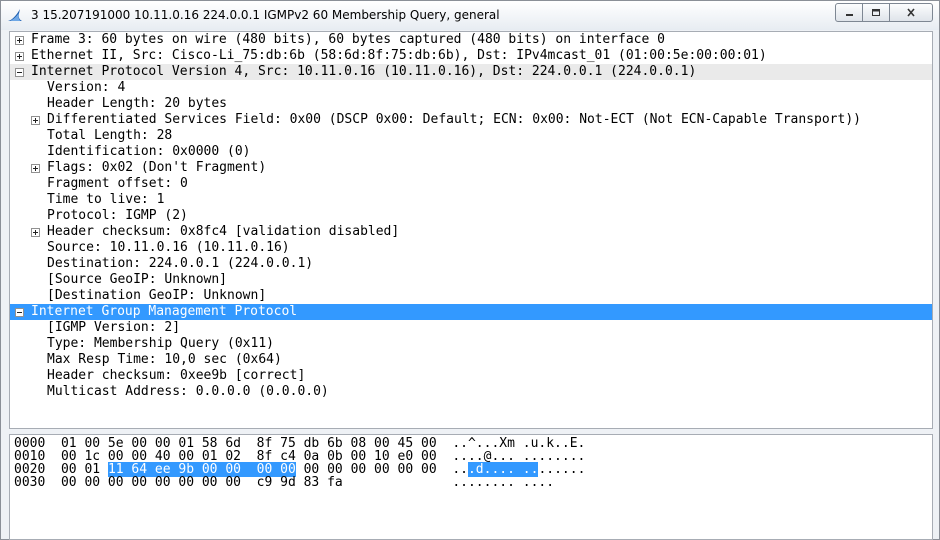 This screenshot has width=940, height=540. I want to click on tree-row-label: Destination: 224.0.0.1 (224.0.0.1), so click(180, 263).